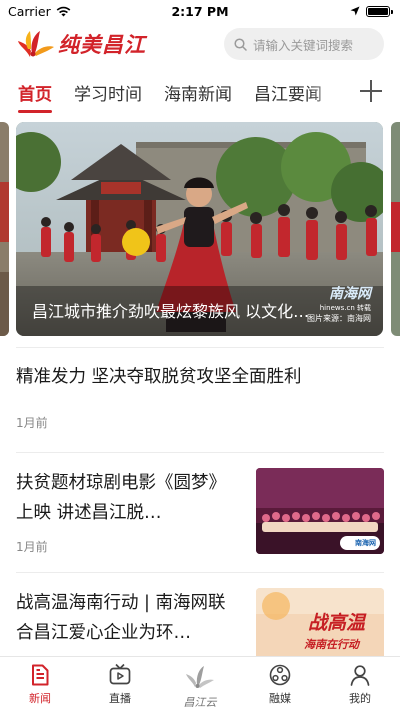  Describe the element at coordinates (365, 543) in the screenshot. I see `thumbnail-badge: 南海网` at that location.